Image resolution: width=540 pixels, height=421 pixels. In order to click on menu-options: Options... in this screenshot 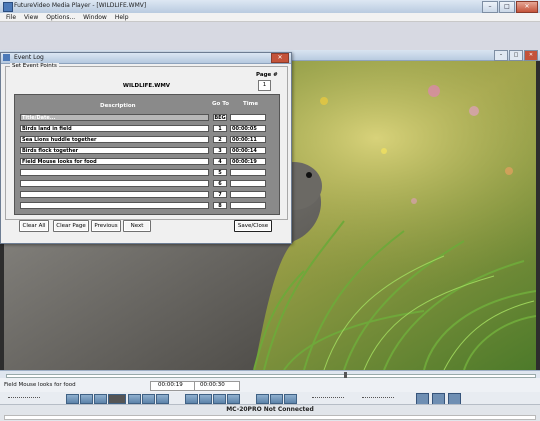, I will do `click(60, 17)`.